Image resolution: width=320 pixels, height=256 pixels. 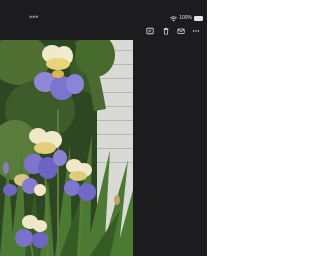 What do you see at coordinates (198, 18) in the screenshot?
I see `battery-icon` at bounding box center [198, 18].